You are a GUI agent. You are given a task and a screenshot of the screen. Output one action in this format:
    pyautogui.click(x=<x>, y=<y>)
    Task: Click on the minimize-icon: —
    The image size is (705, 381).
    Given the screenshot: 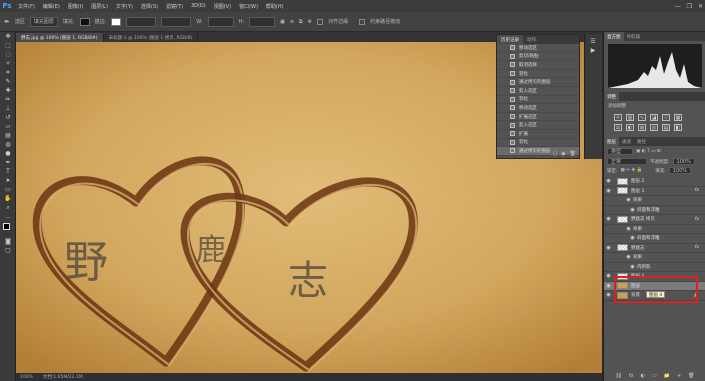 What is the action you would take?
    pyautogui.click(x=678, y=6)
    